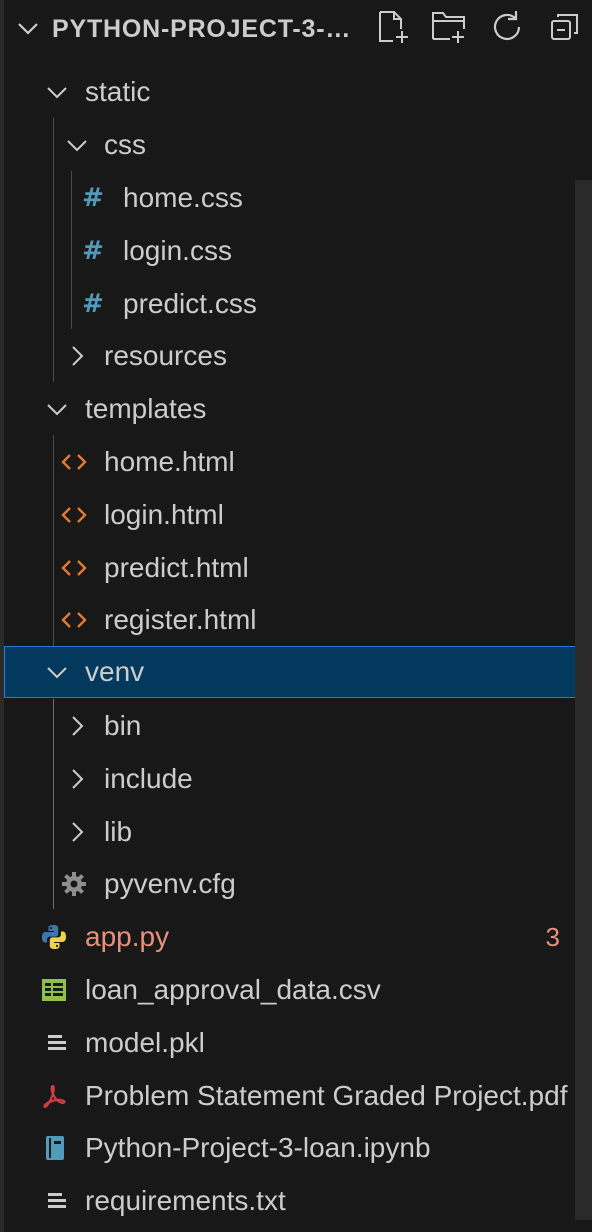 Image resolution: width=592 pixels, height=1232 pixels. I want to click on tree-file-register-html: register.html, so click(298, 620).